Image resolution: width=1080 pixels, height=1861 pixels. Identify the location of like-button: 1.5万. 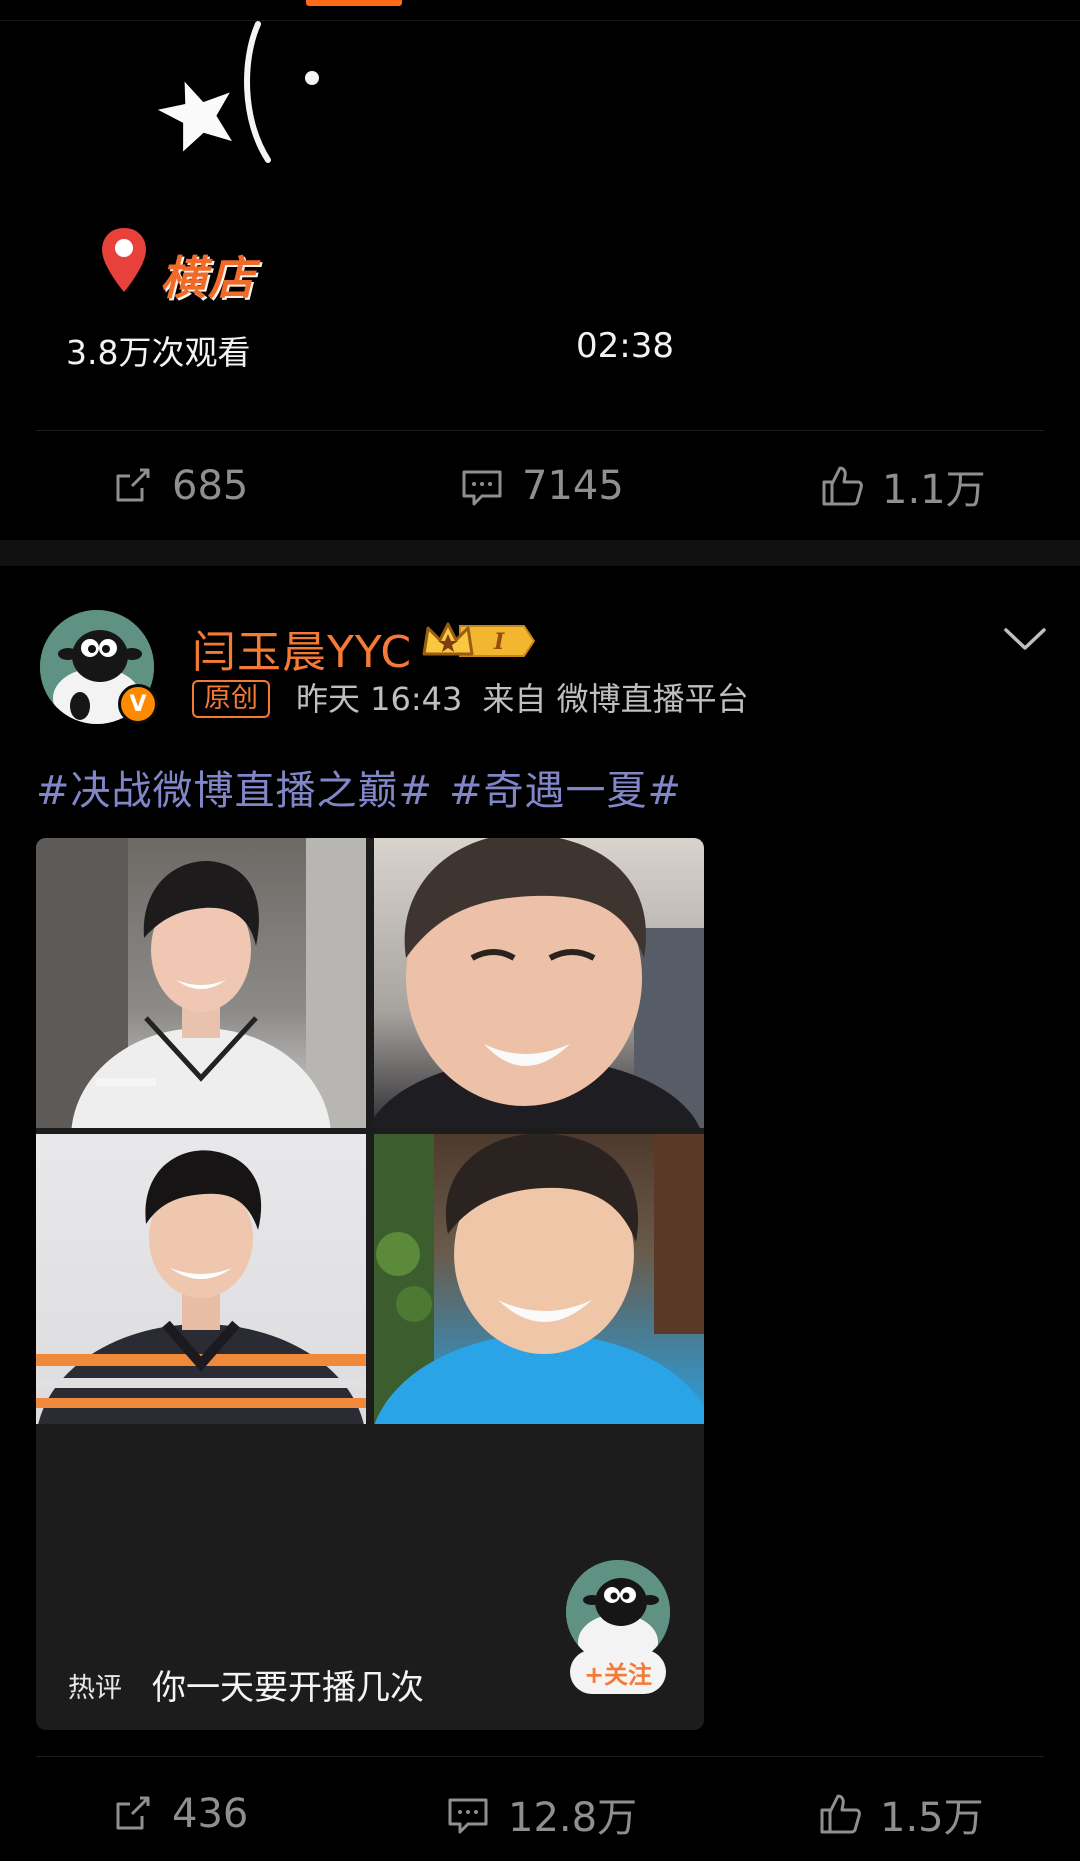
(901, 1814).